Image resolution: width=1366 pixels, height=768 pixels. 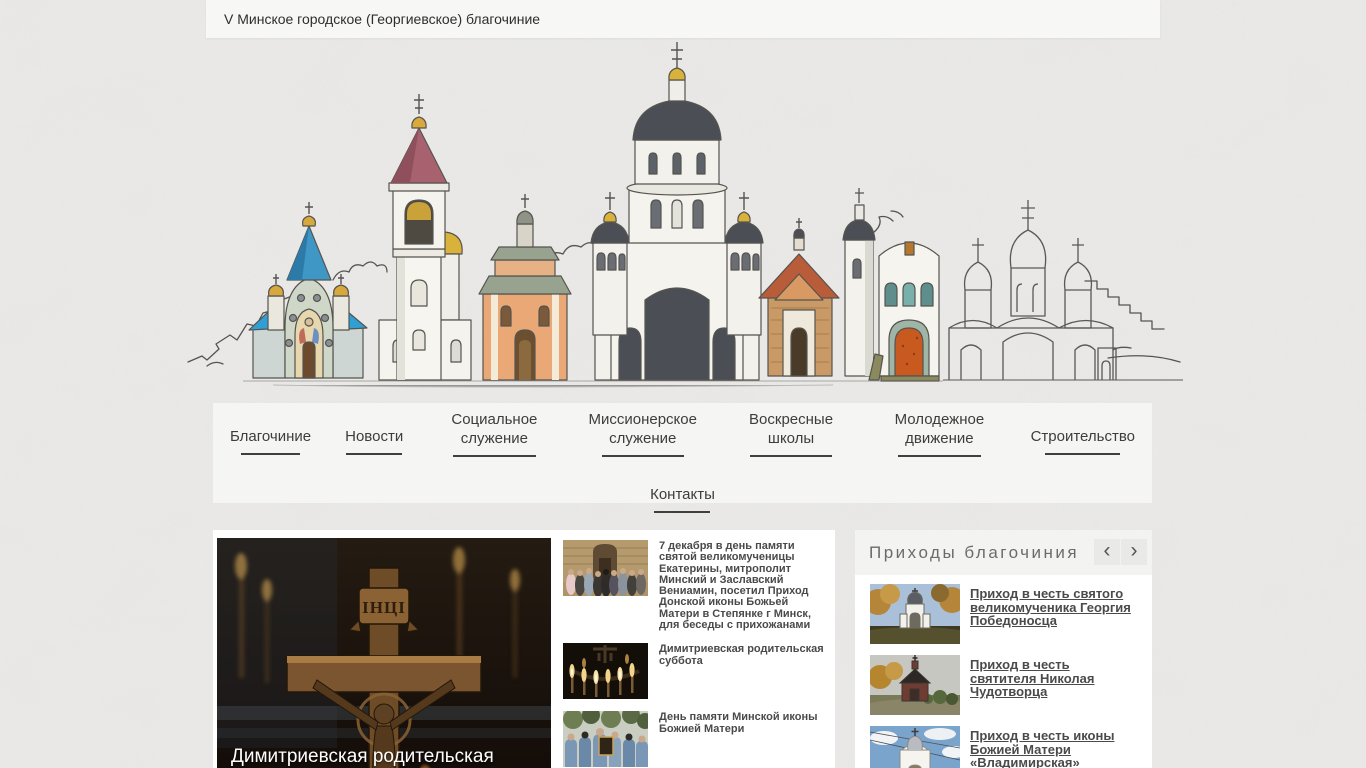 What do you see at coordinates (974, 552) in the screenshot?
I see `parishes-title: Приходы благочиния` at bounding box center [974, 552].